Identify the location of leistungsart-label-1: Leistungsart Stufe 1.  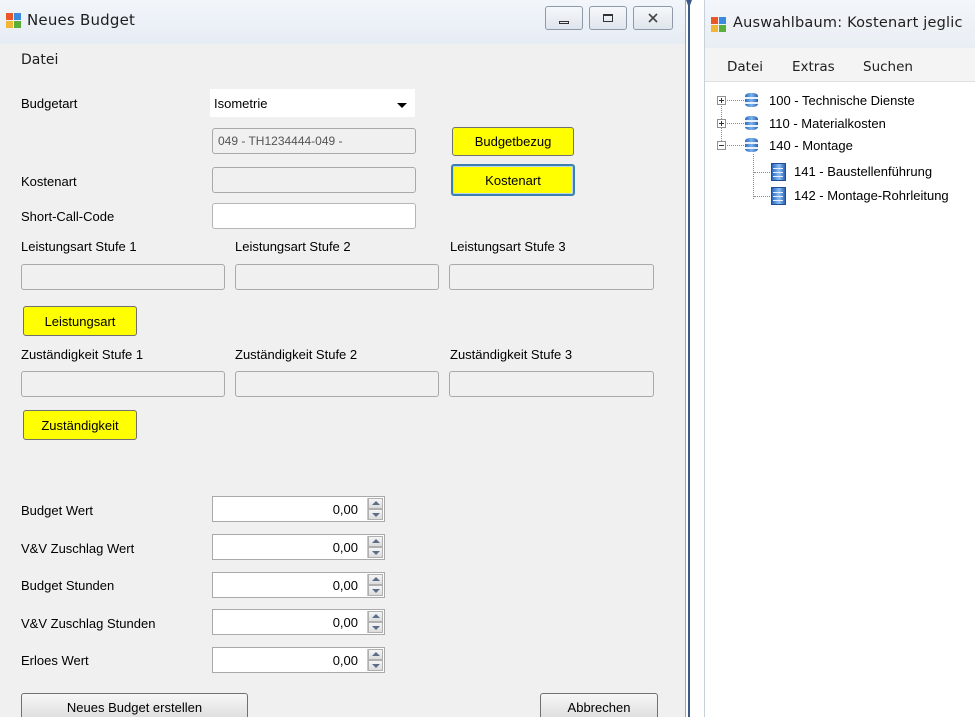
(79, 246).